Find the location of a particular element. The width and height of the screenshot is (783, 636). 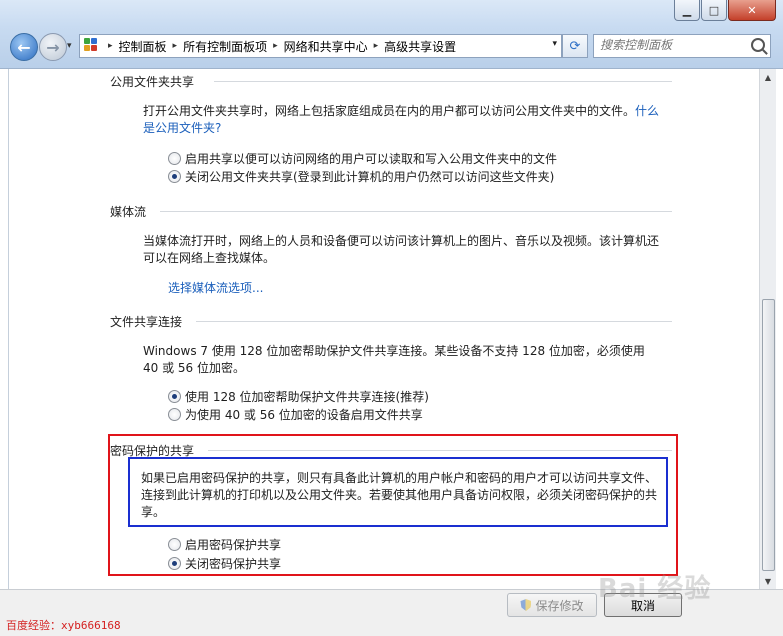

search-icon is located at coordinates (758, 45).